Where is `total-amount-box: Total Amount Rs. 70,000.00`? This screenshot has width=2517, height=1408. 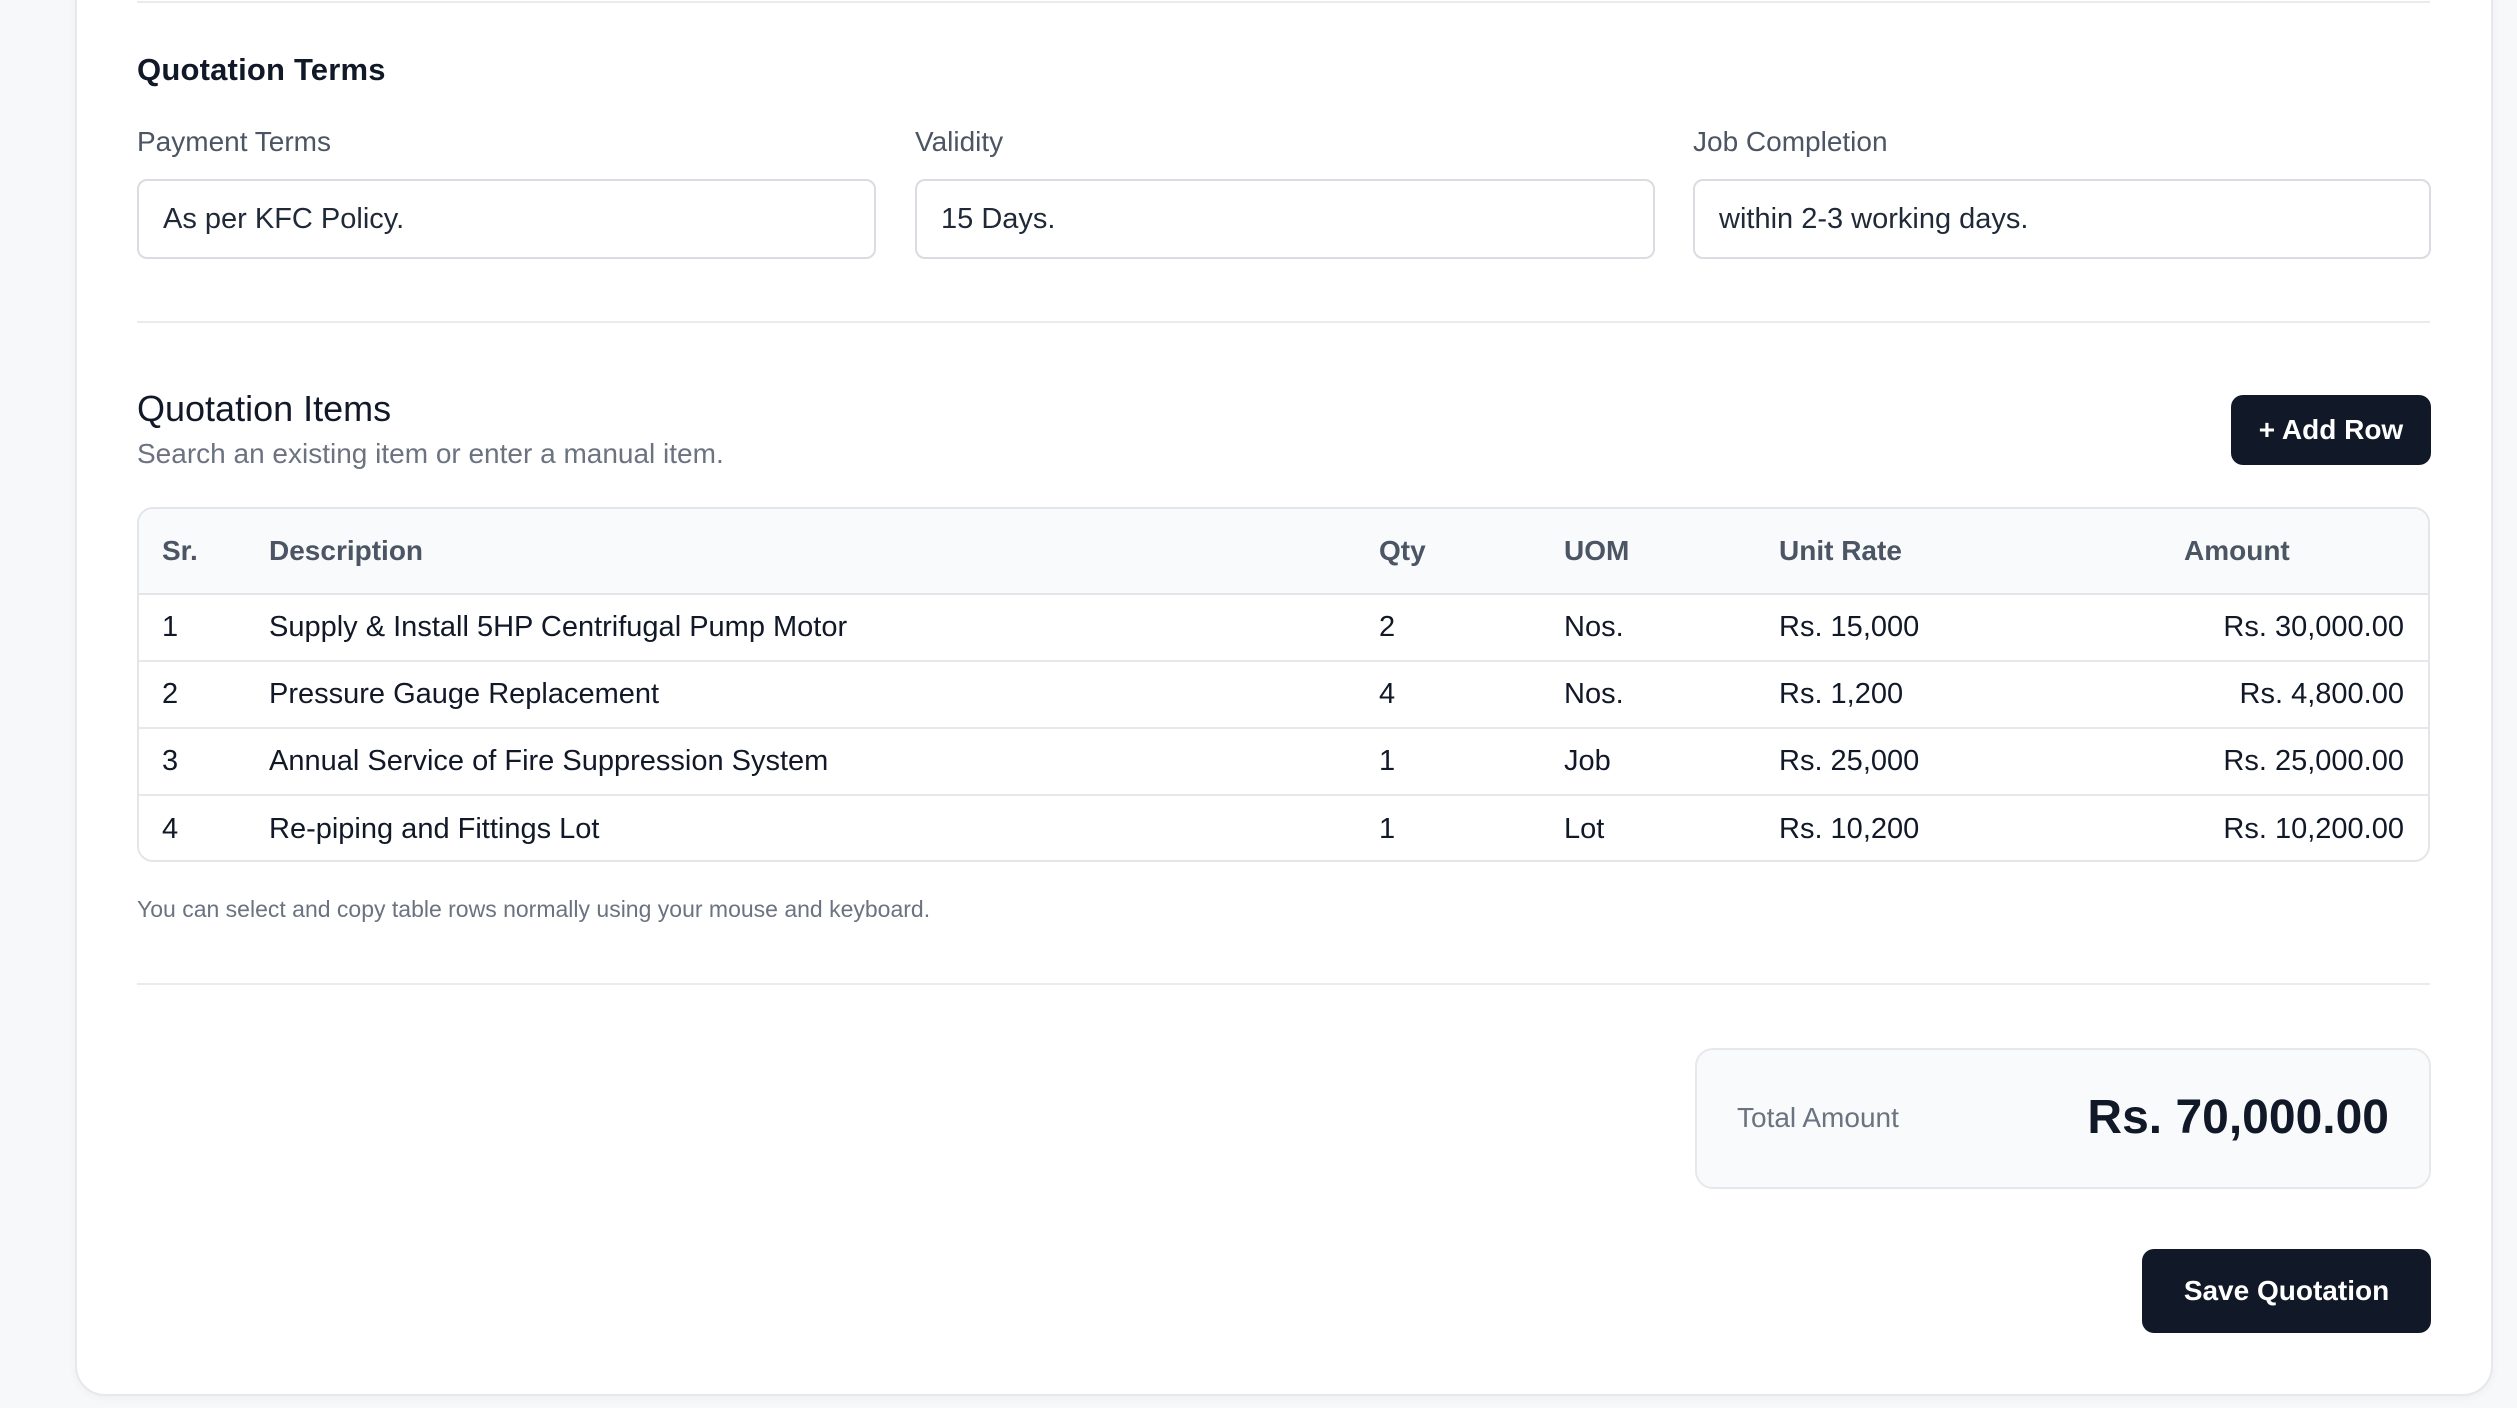 total-amount-box: Total Amount Rs. 70,000.00 is located at coordinates (2063, 1118).